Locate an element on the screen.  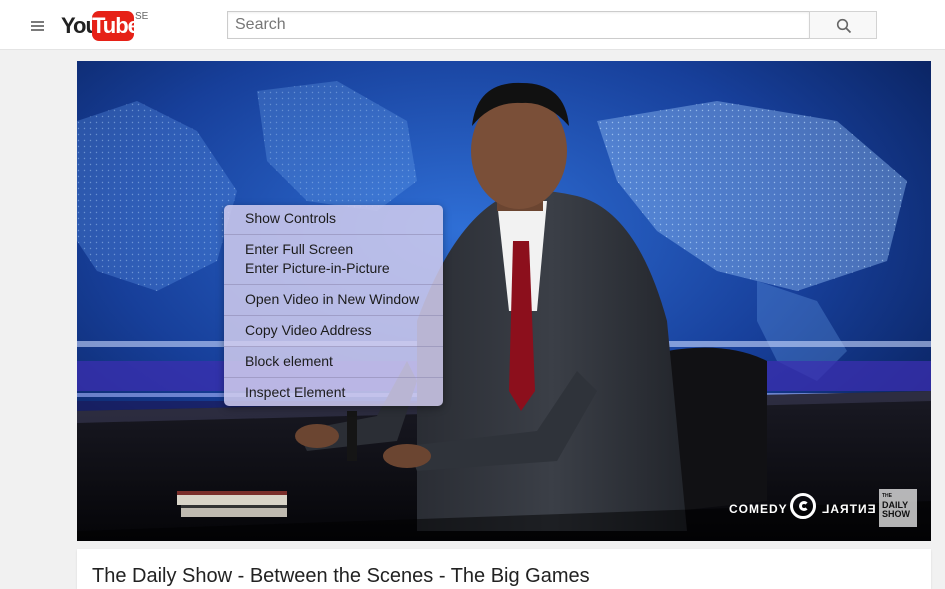
menu-item-copy-video-address: Copy Video Address is located at coordinates (308, 330).